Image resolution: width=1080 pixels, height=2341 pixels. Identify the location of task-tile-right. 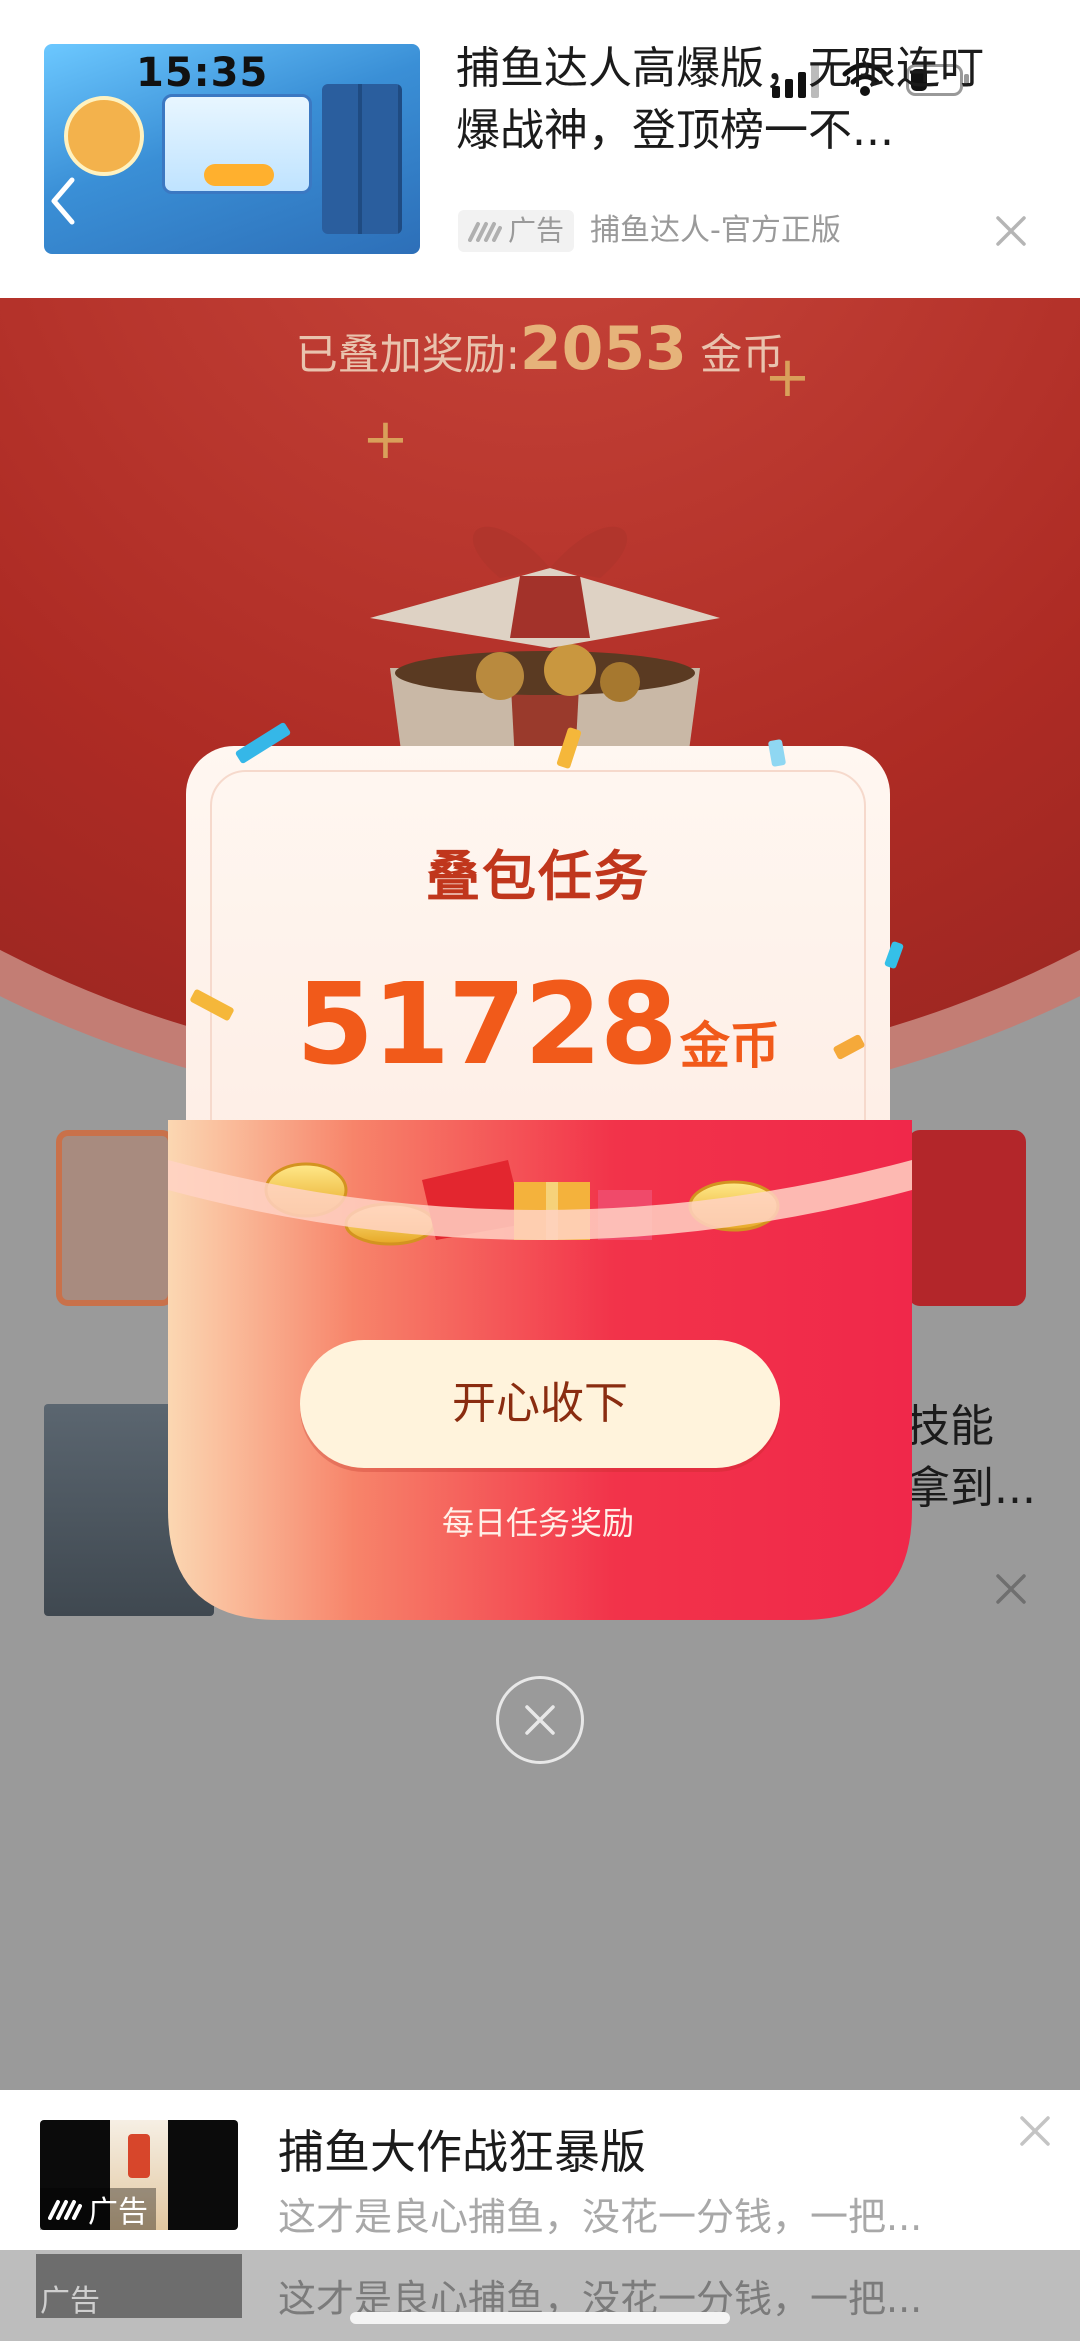
(967, 1218).